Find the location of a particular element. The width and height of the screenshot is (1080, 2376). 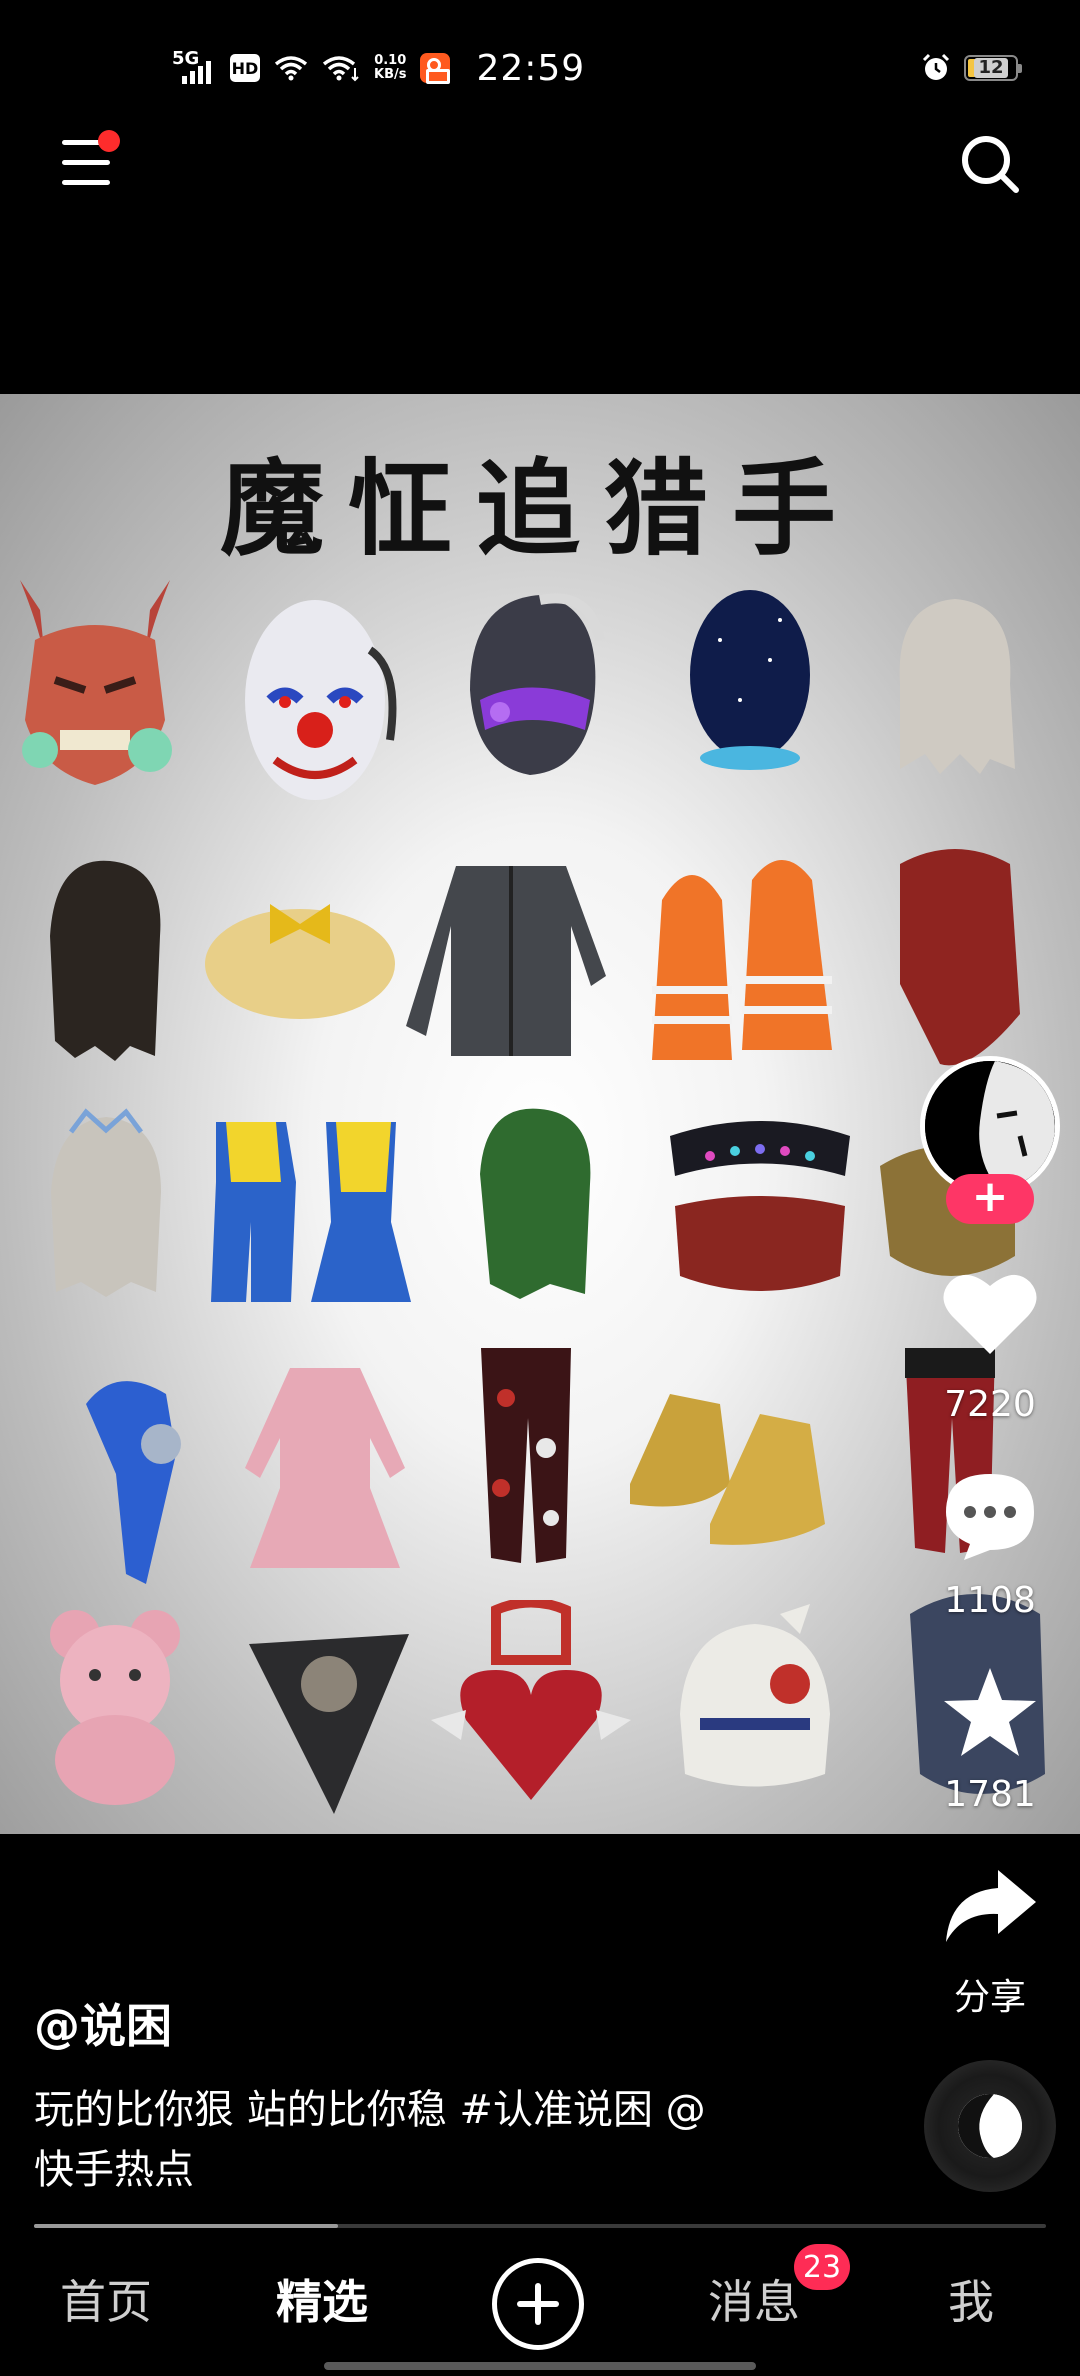

video-progress-bar is located at coordinates (540, 2226).